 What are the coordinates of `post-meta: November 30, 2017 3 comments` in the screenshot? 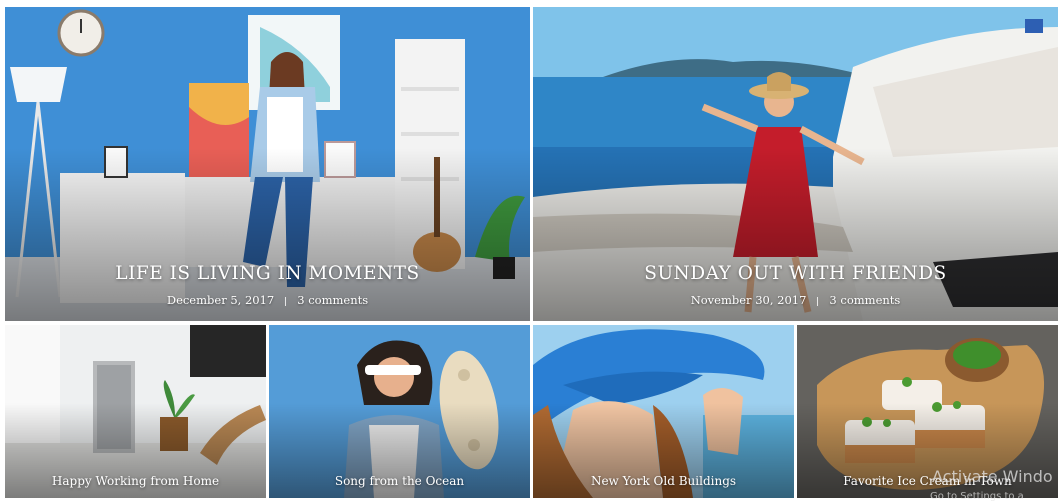 It's located at (795, 300).